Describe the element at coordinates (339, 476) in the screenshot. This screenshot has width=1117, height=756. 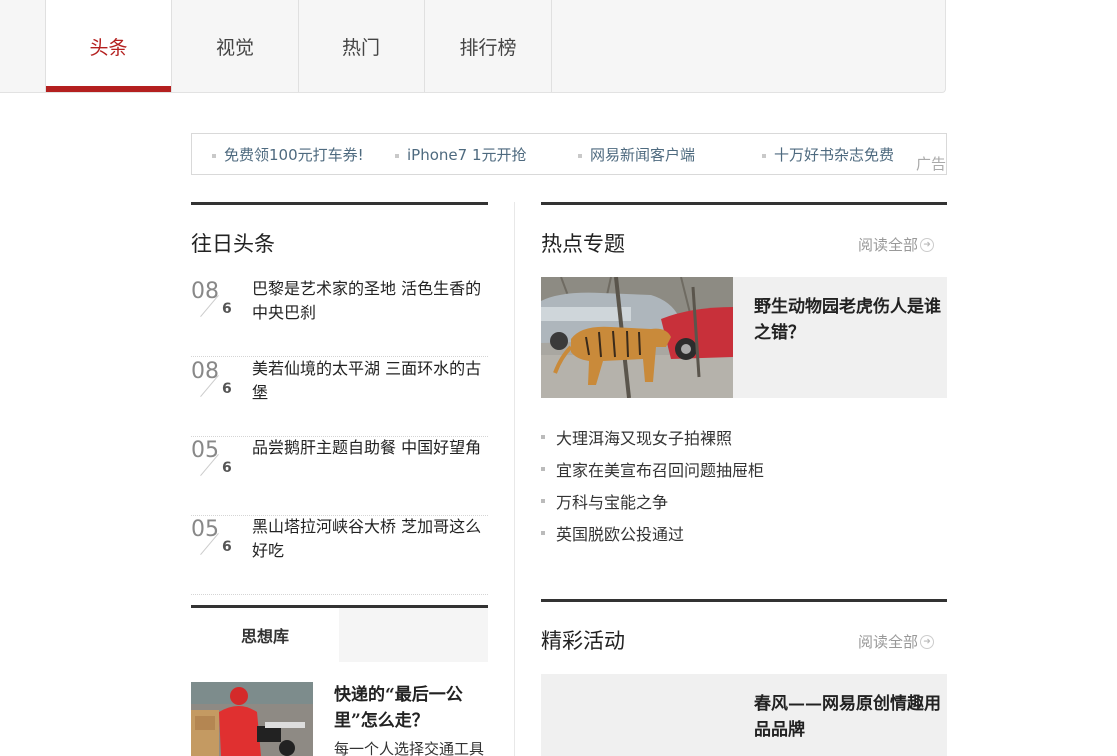
I see `list-item: 05 6 品尝鹅肝主题自助餐 中国好望角` at that location.